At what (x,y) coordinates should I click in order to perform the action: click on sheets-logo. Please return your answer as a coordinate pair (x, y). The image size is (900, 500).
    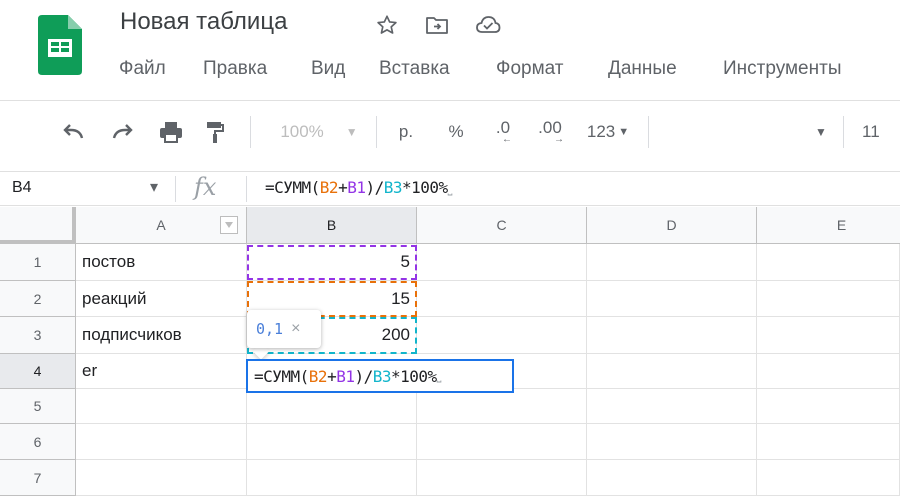
    Looking at the image, I should click on (60, 45).